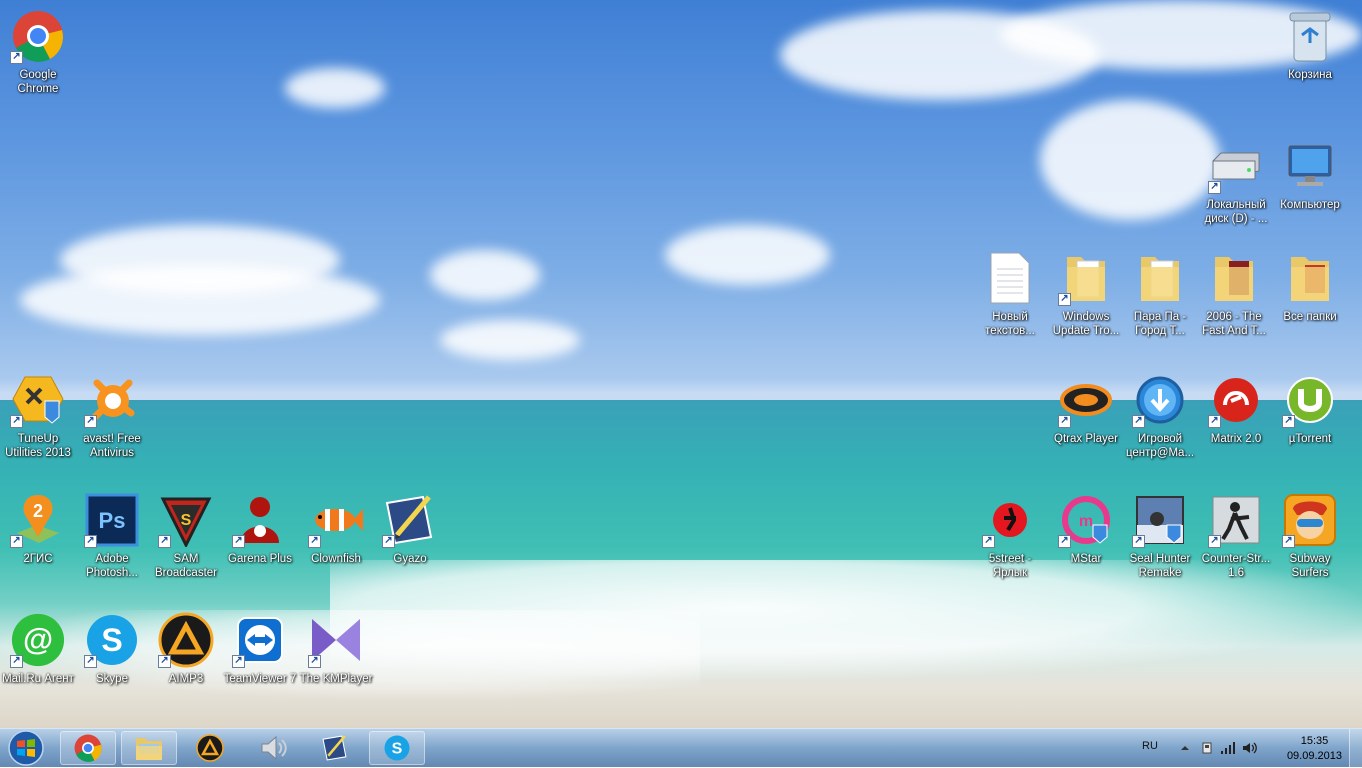 The image size is (1362, 768). I want to click on taskbar-explorer, so click(149, 748).